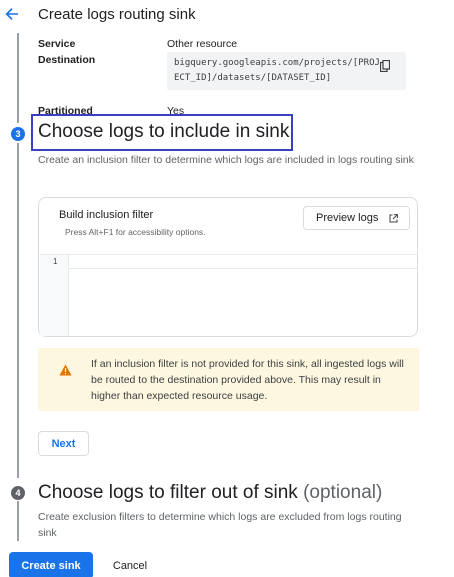 The image size is (454, 577). Describe the element at coordinates (135, 232) in the screenshot. I see `filter-hint: Press Alt+F1 for accessibility options.` at that location.